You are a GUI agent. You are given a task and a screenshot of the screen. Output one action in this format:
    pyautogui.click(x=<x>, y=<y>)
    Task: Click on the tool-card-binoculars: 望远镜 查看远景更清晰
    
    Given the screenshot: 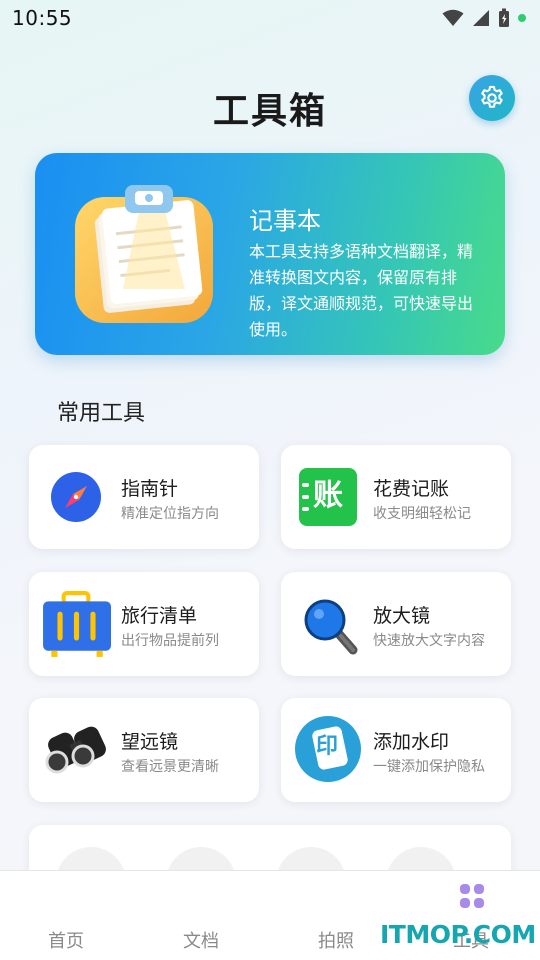 What is the action you would take?
    pyautogui.click(x=144, y=750)
    